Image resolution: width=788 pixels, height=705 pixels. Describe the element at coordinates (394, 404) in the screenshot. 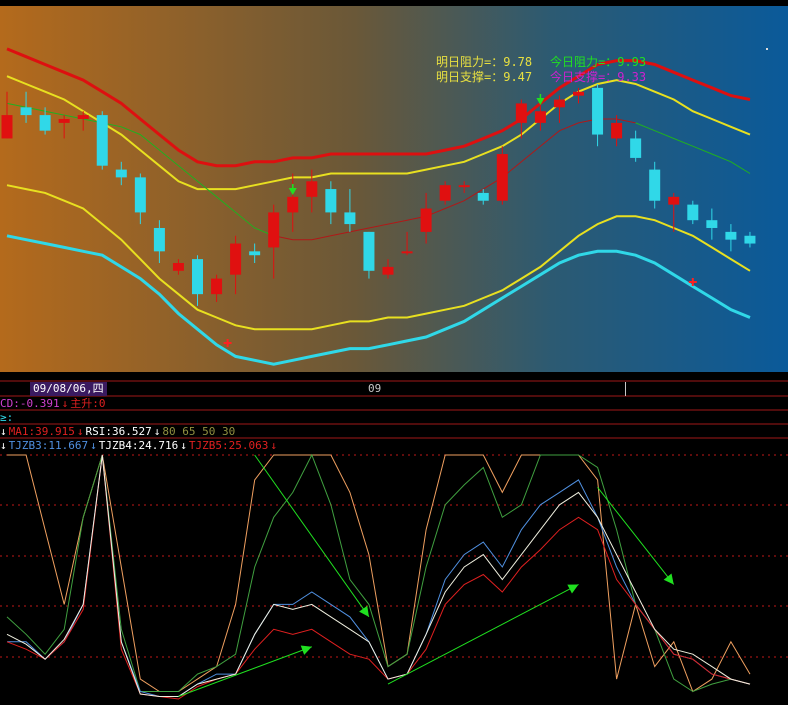

I see `macd-row: CD:-0.391 ↓ 主升:0` at that location.